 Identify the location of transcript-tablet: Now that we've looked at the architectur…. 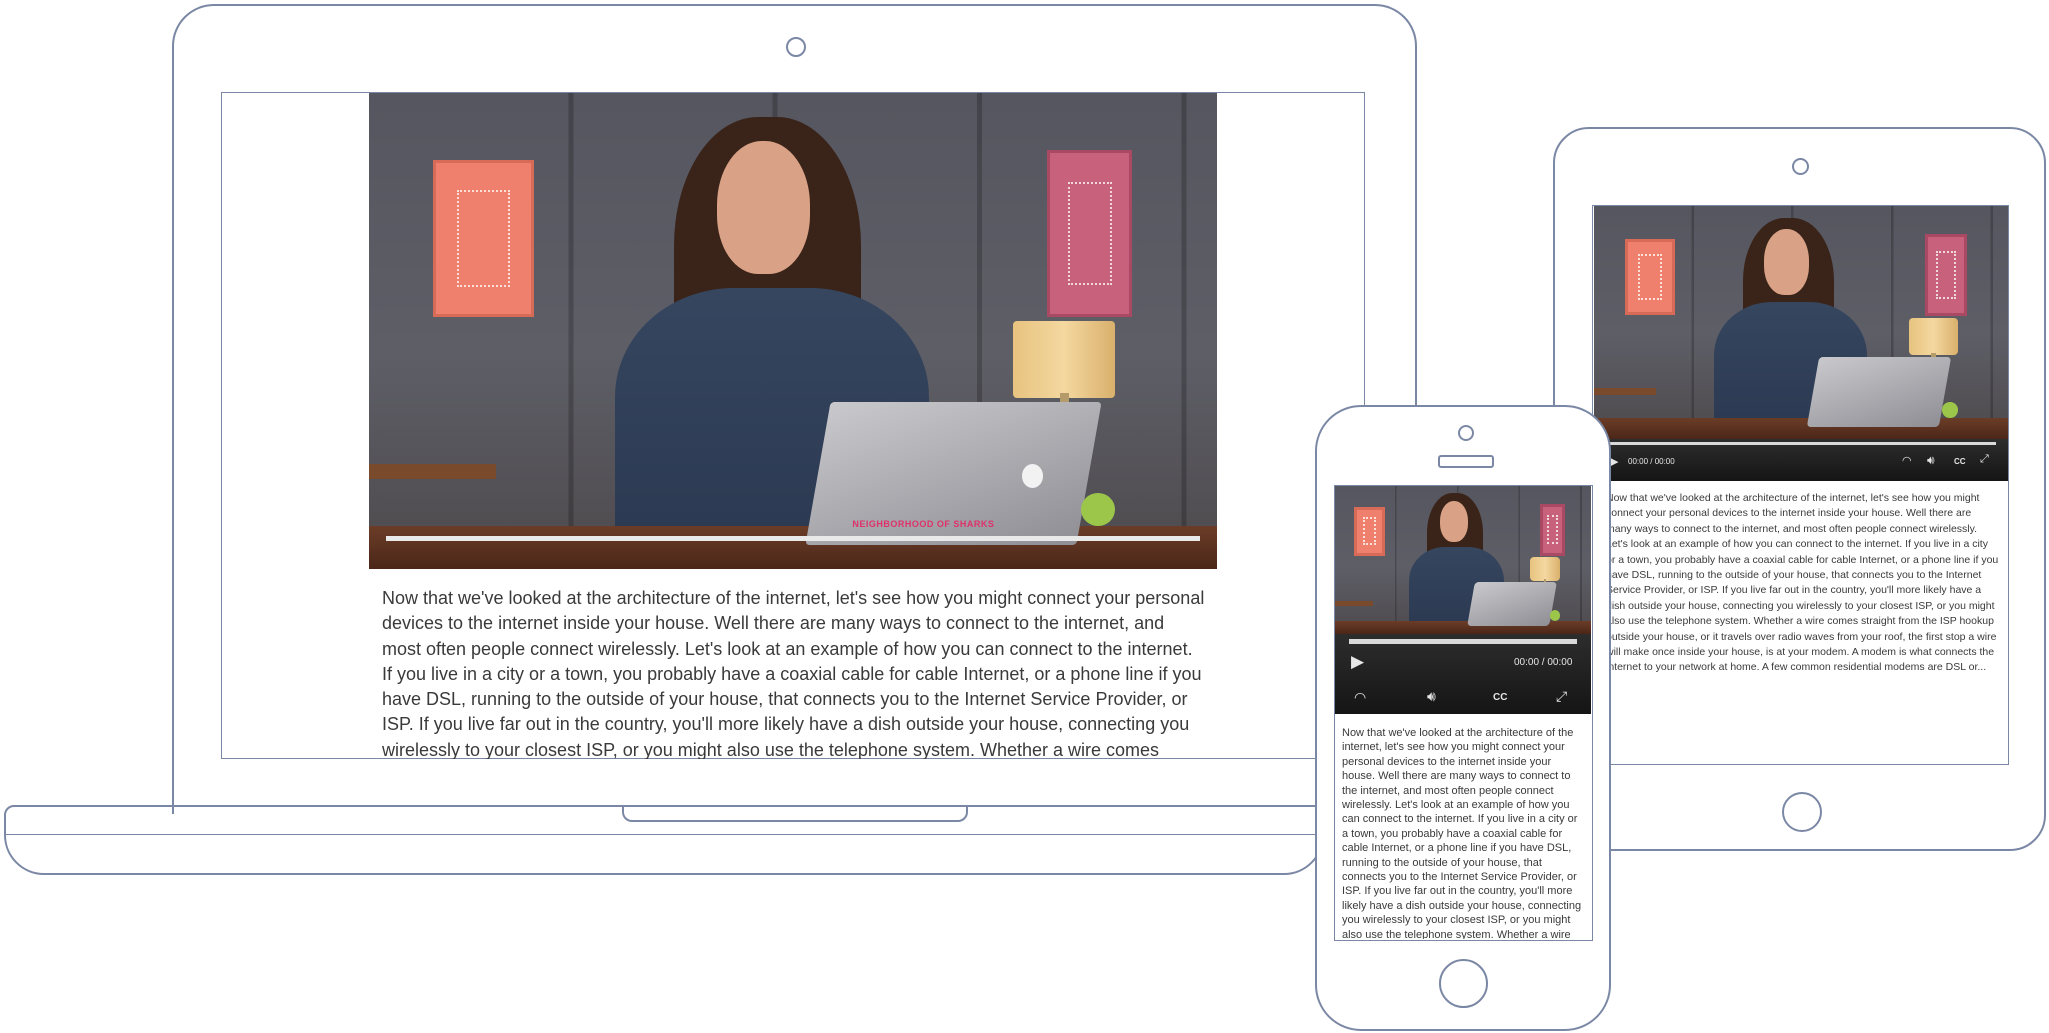
(1802, 583).